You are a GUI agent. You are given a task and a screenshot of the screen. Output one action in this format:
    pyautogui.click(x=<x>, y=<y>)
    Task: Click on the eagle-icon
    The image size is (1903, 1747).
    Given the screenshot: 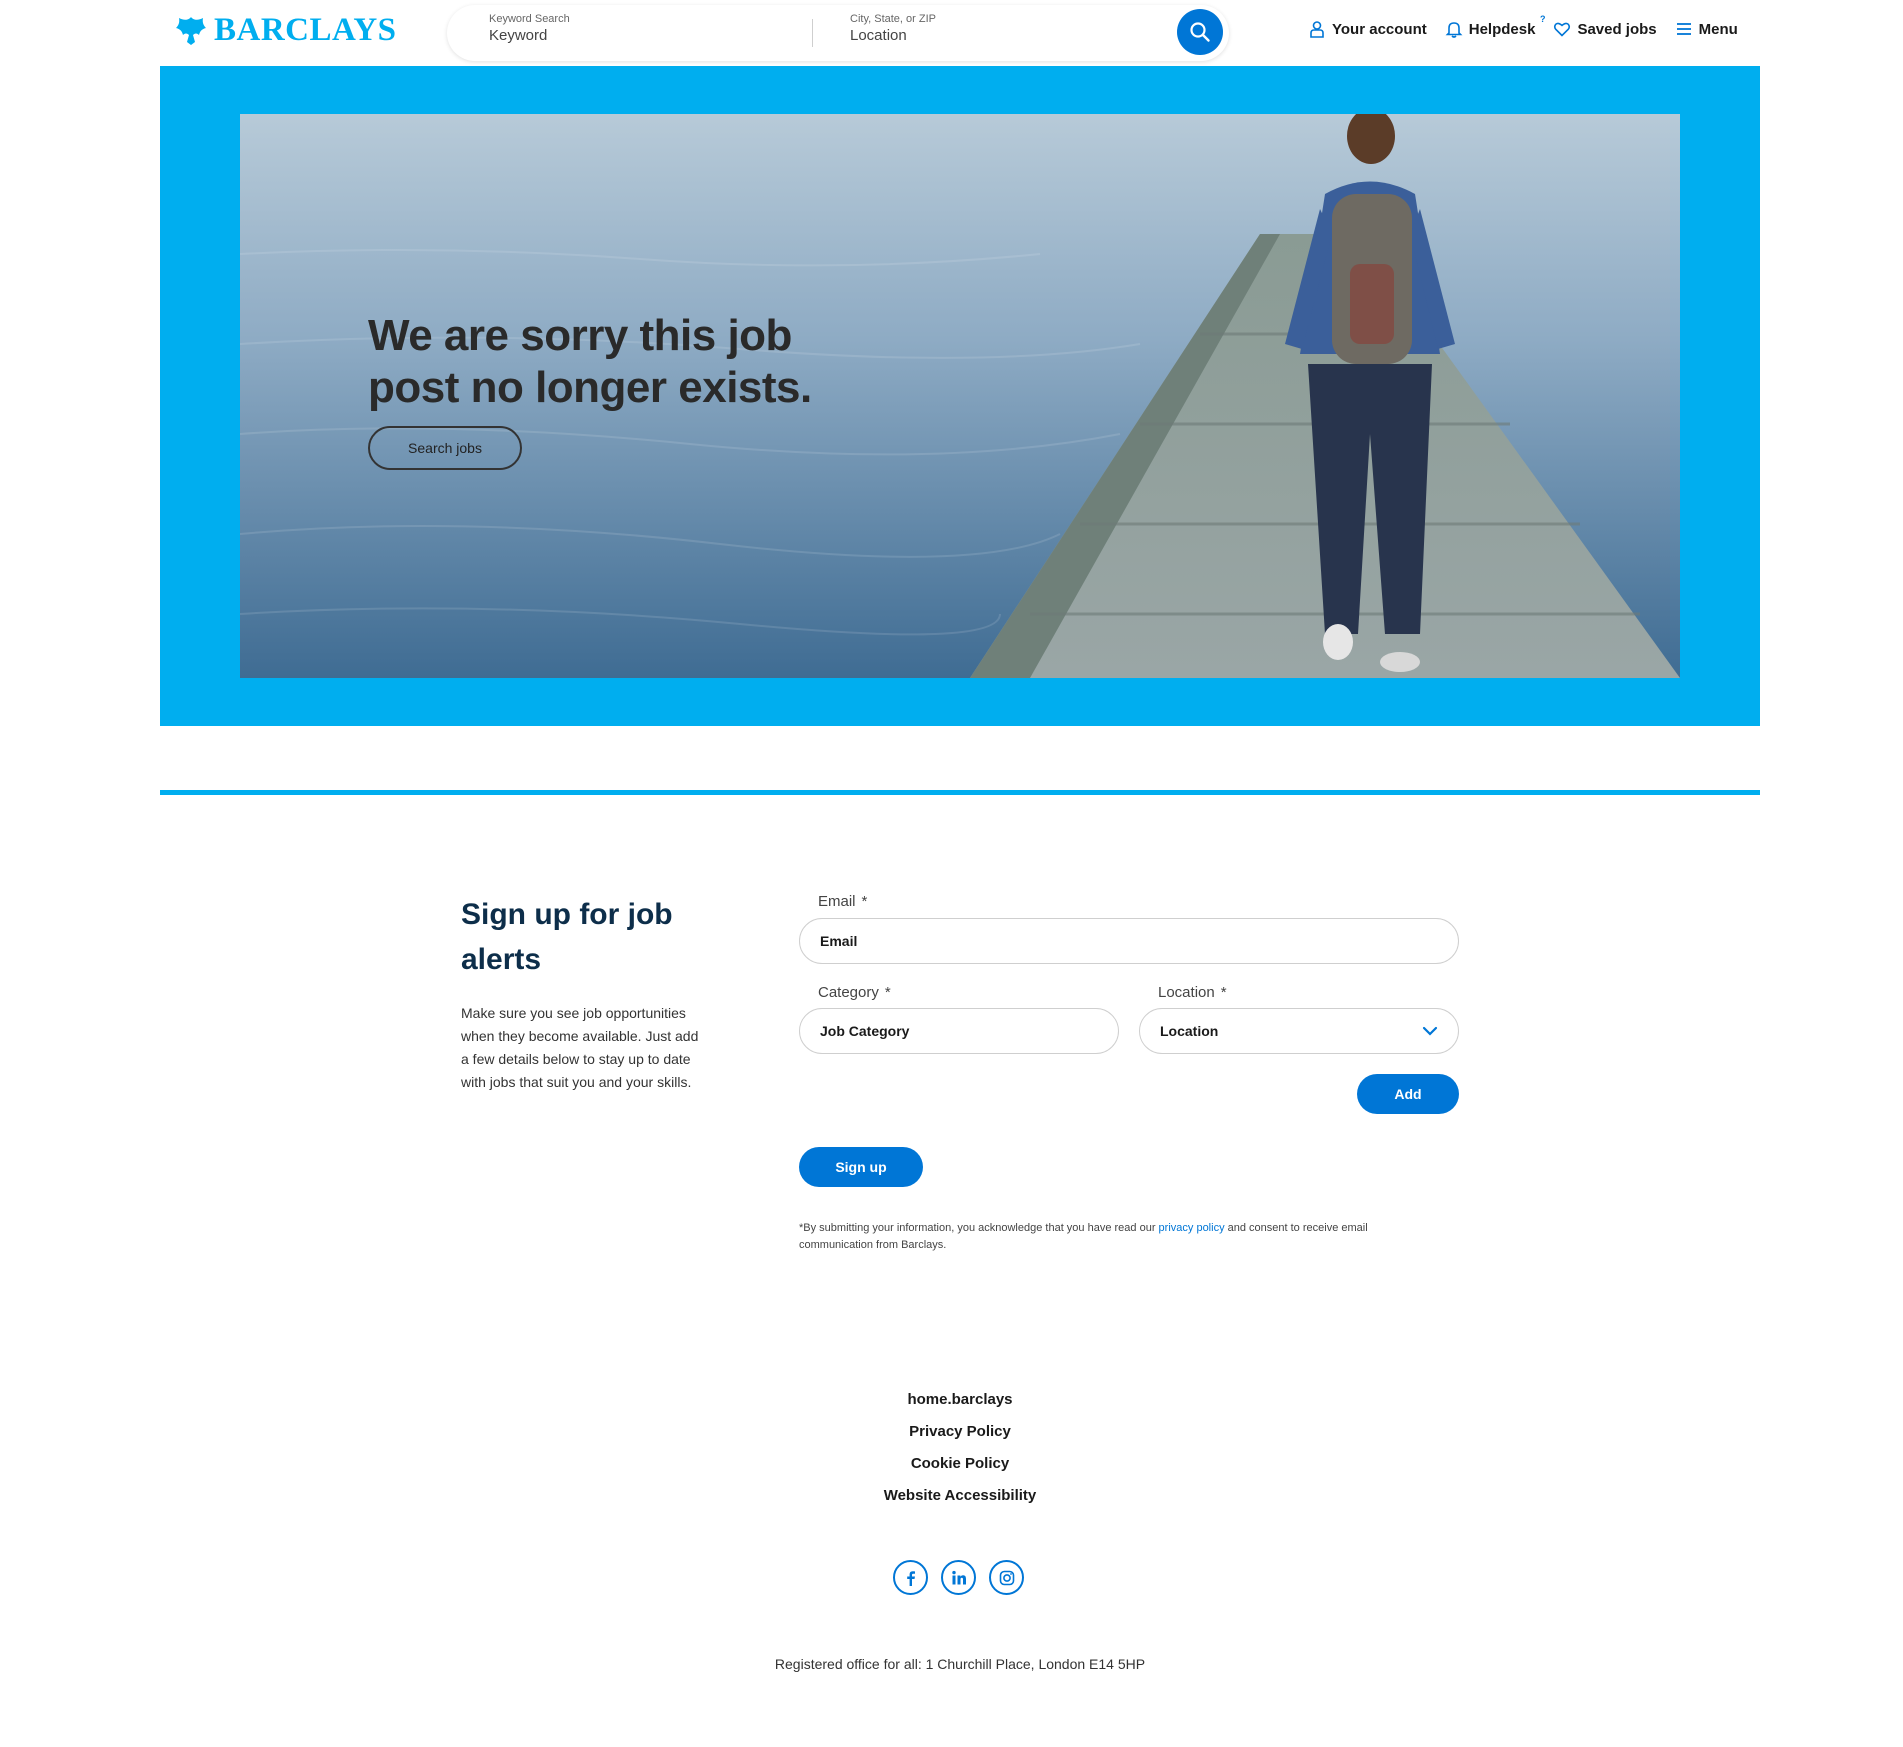 What is the action you would take?
    pyautogui.click(x=191, y=30)
    